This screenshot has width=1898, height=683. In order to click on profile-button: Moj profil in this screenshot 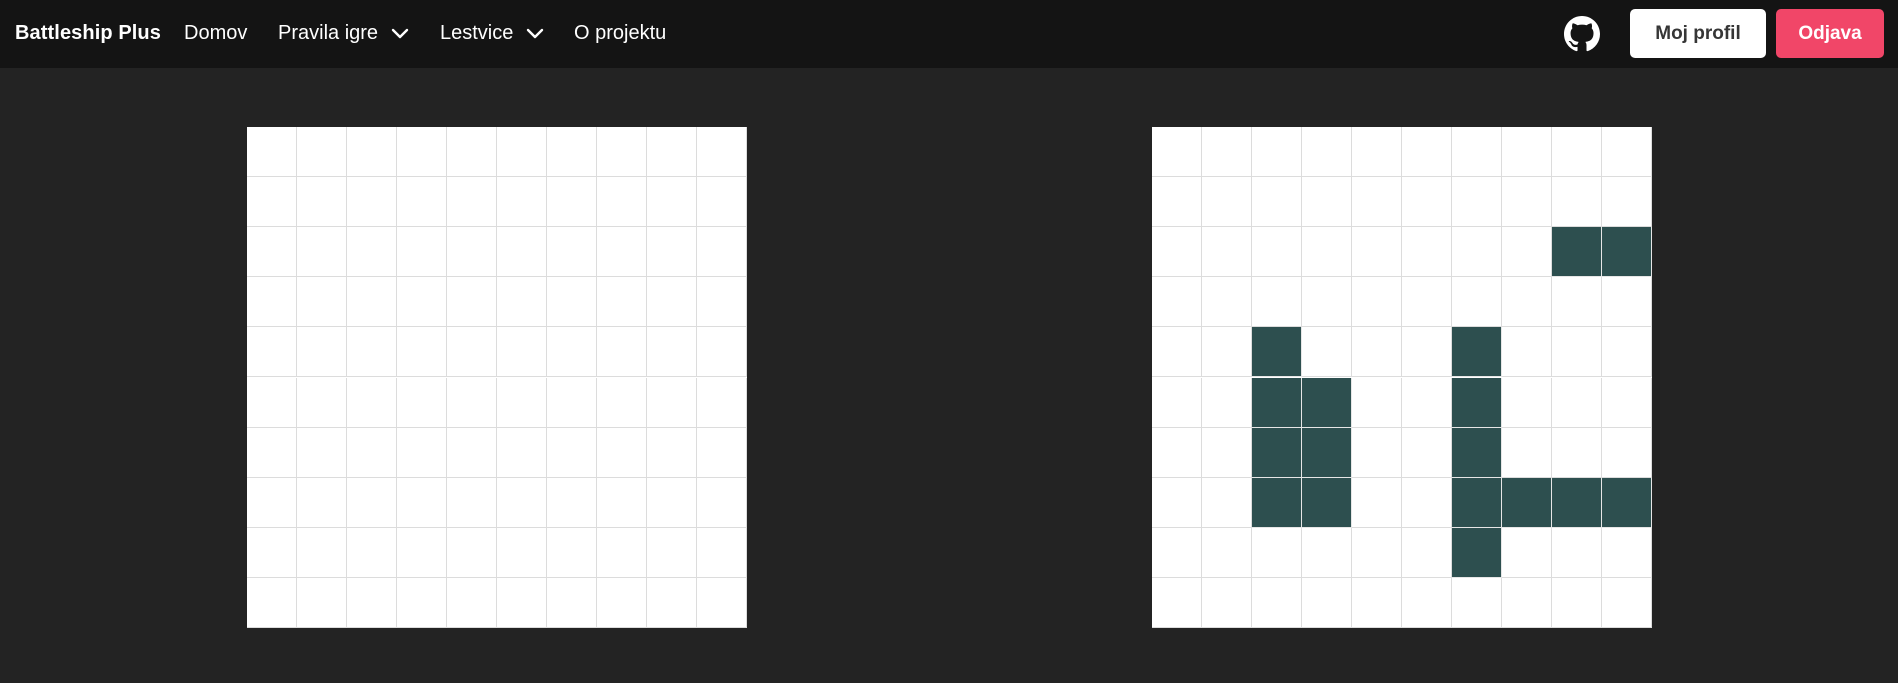, I will do `click(1698, 33)`.